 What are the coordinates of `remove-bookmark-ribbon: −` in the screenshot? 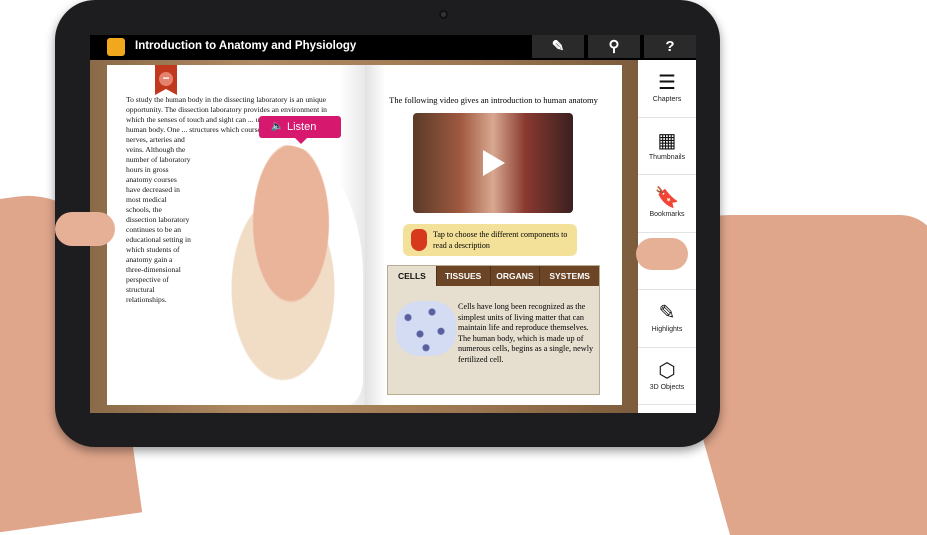 It's located at (166, 80).